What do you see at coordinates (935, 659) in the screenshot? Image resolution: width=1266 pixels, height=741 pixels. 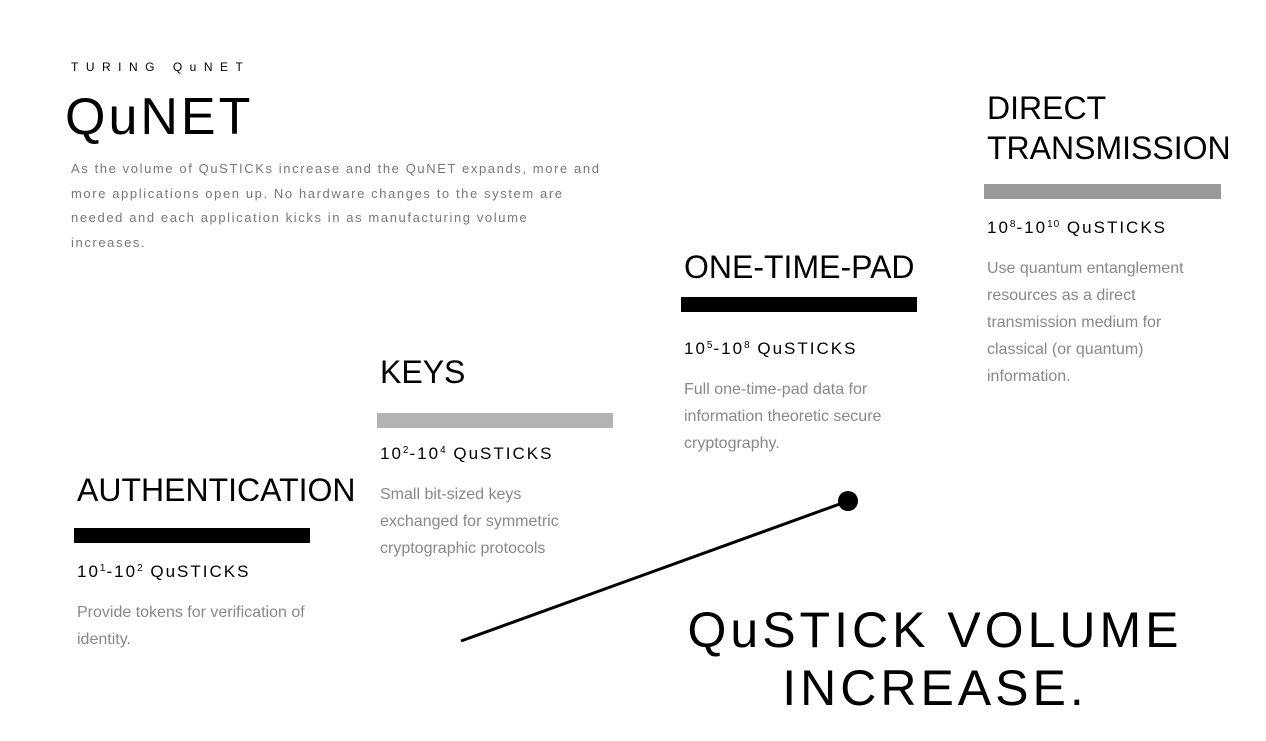 I see `volume-caption: QuSTICK VOLUME INCREASE.` at bounding box center [935, 659].